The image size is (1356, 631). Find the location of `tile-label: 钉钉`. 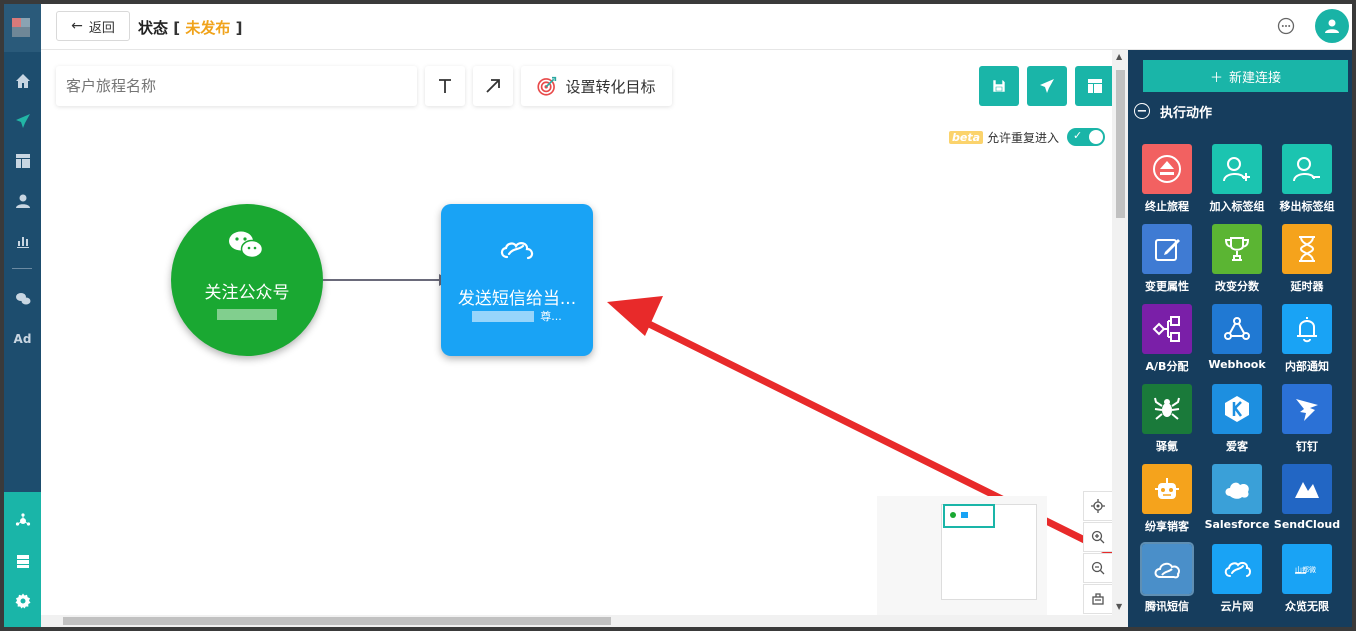

tile-label: 钉钉 is located at coordinates (1307, 446).